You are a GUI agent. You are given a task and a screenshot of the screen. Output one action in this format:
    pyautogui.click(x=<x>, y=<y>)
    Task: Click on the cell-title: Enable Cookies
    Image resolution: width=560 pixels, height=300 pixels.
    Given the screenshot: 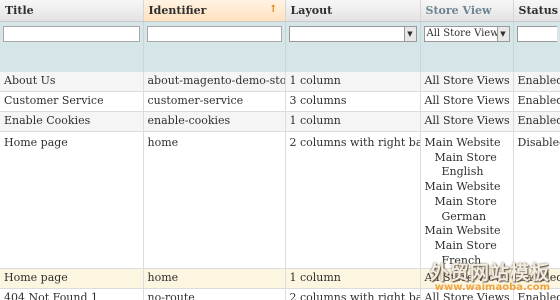 What is the action you would take?
    pyautogui.click(x=72, y=121)
    